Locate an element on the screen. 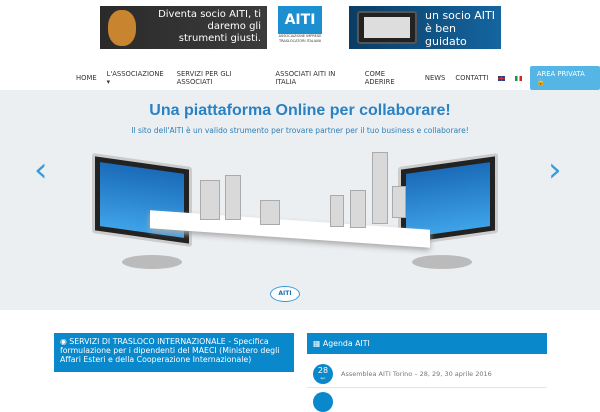  banner-small-text: CAMPAGNA SOCI 2014/2015 is located at coordinates (453, 54).